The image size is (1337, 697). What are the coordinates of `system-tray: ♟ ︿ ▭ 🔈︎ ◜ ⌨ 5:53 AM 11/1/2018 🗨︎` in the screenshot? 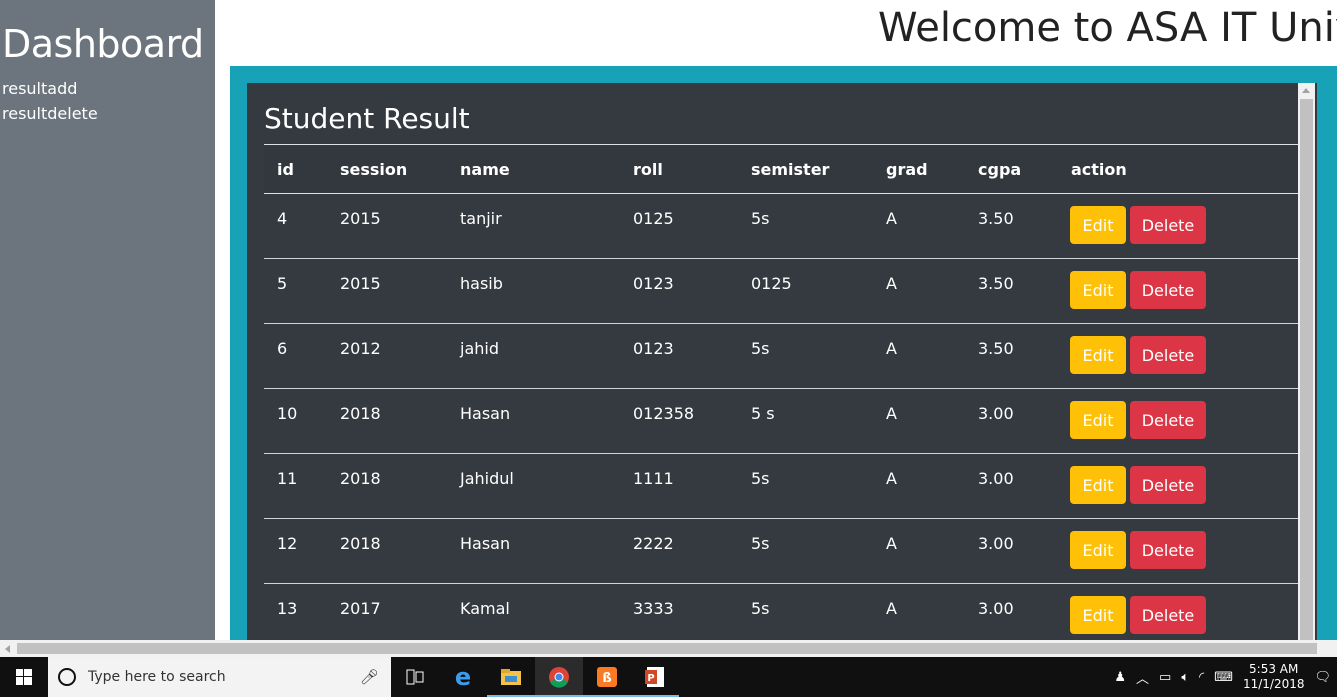 It's located at (1225, 677).